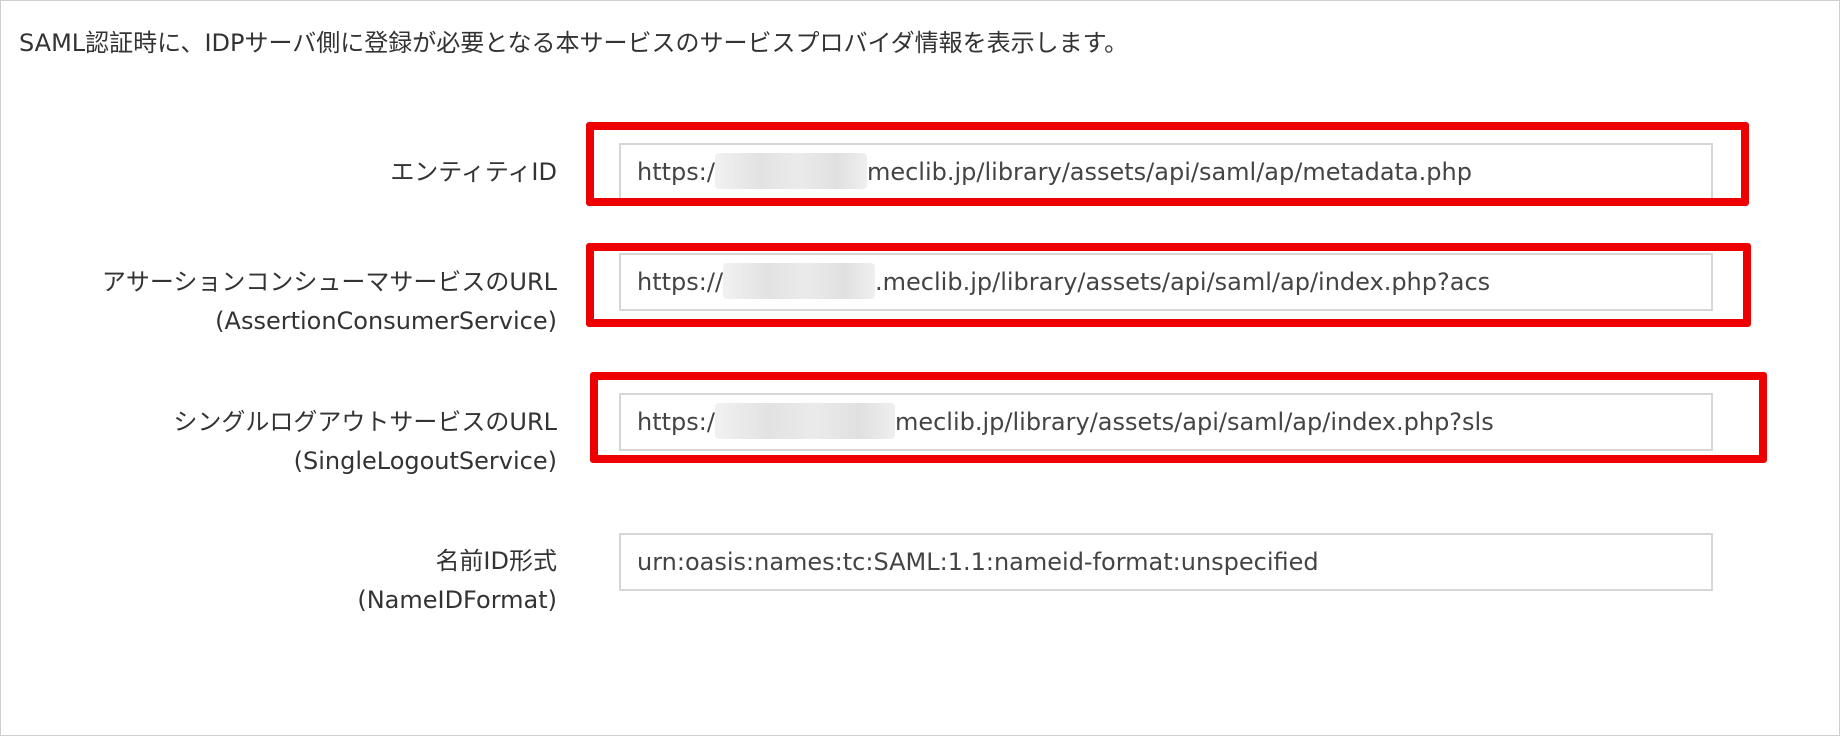  I want to click on entity-id-label: エンティティID, so click(473, 172).